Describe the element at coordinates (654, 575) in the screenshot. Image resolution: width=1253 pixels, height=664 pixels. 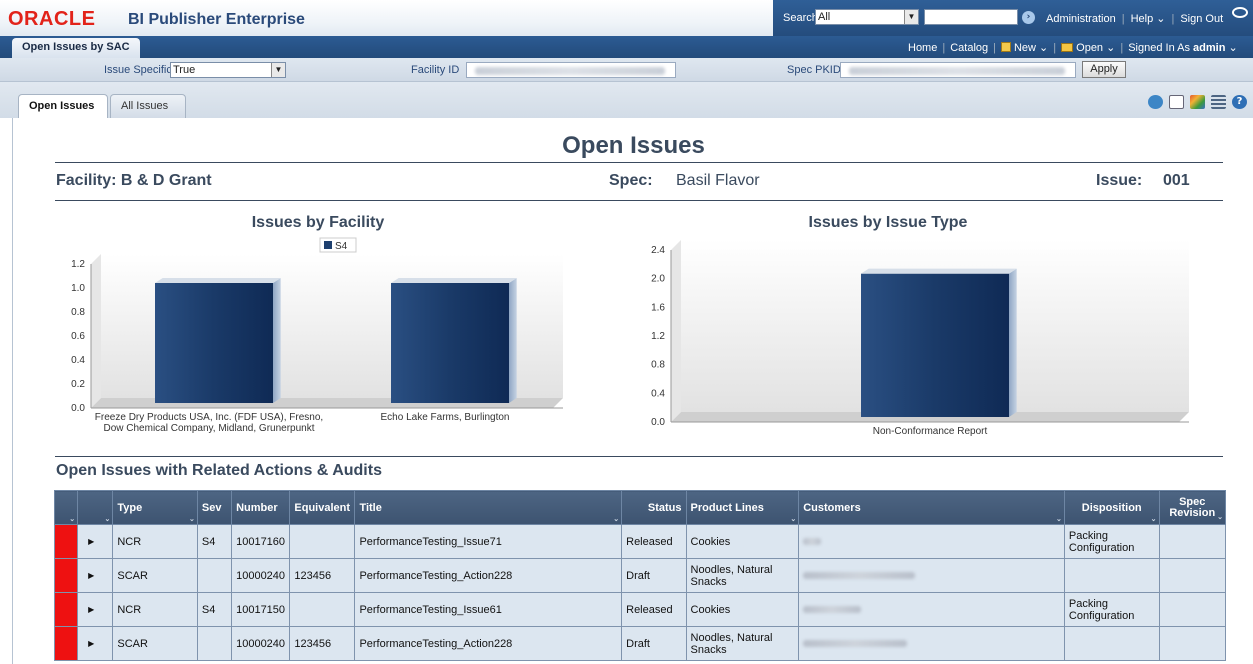
I see `cell-status: Draft` at that location.